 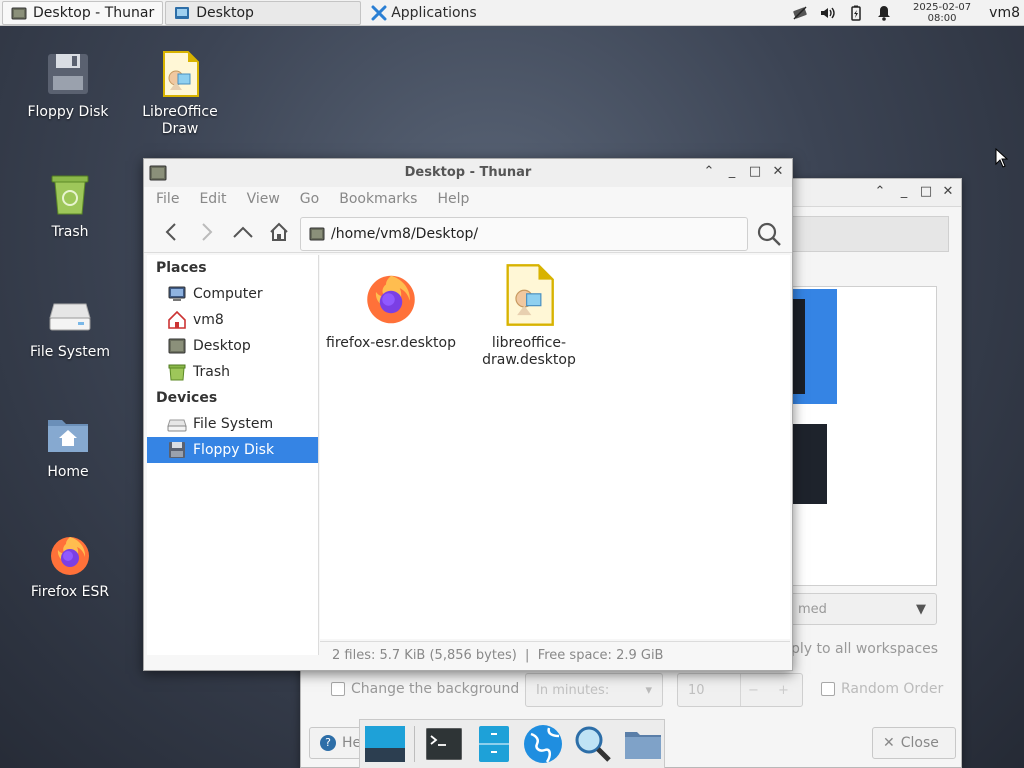 I want to click on toolbar: /home/vm8/Desktop/, so click(x=468, y=232).